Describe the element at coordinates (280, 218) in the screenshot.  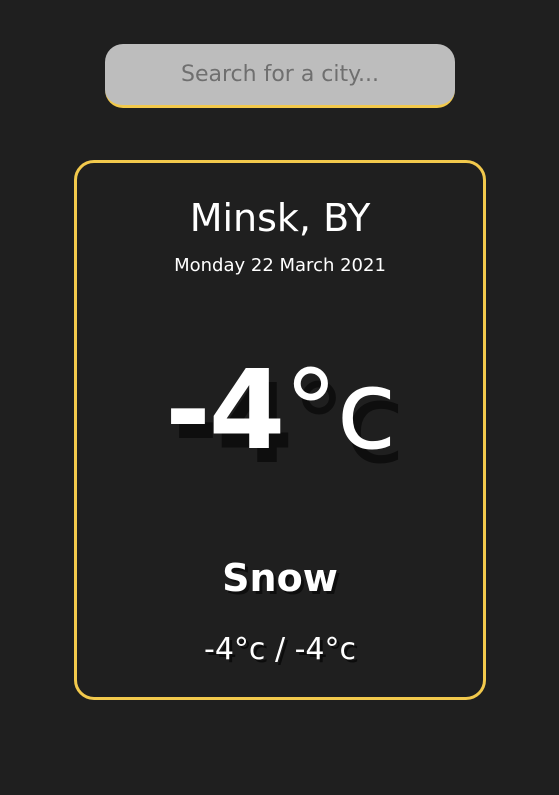
I see `location-title: Minsk, BY` at that location.